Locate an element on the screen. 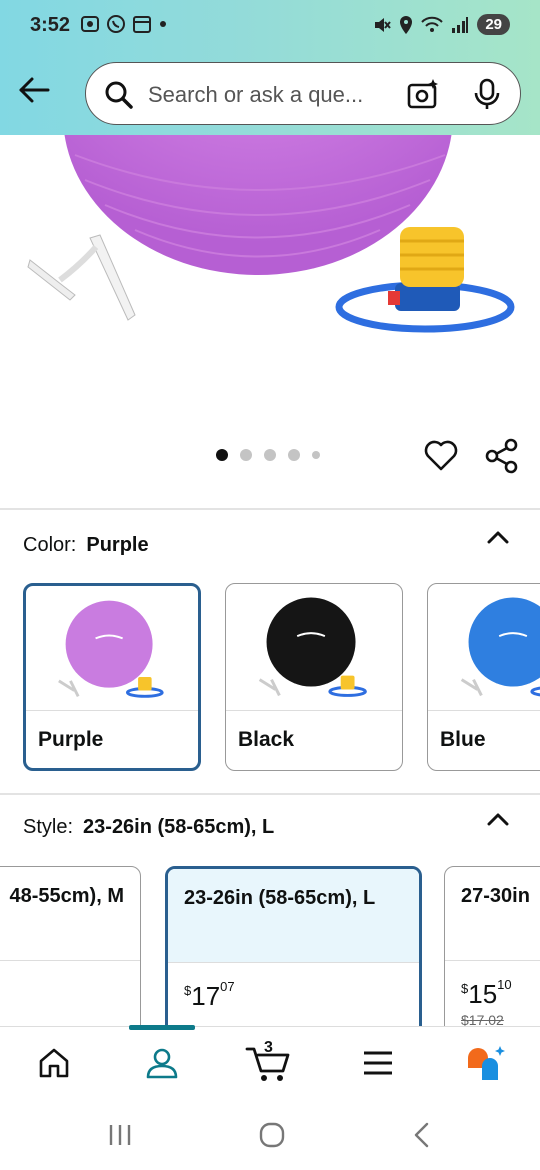 The image size is (540, 1170). style-option-xl: 27-30in $1510 $17.02 is located at coordinates (492, 951).